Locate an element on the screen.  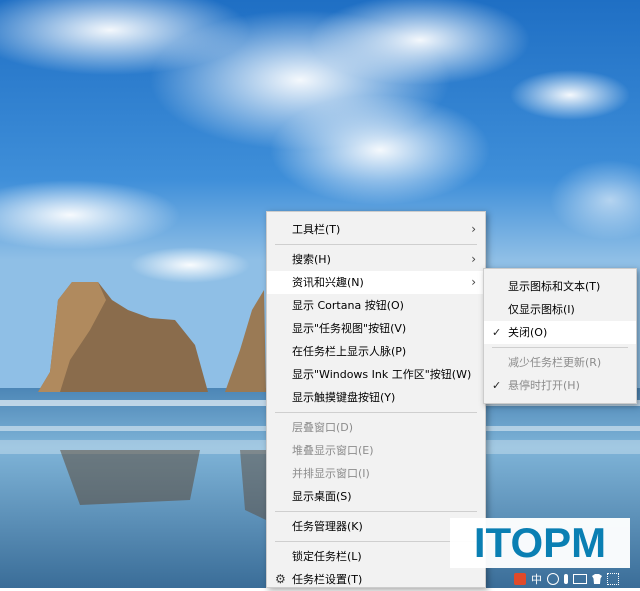
menu-item-1: 仅显示图标(I) is located at coordinates (560, 309).